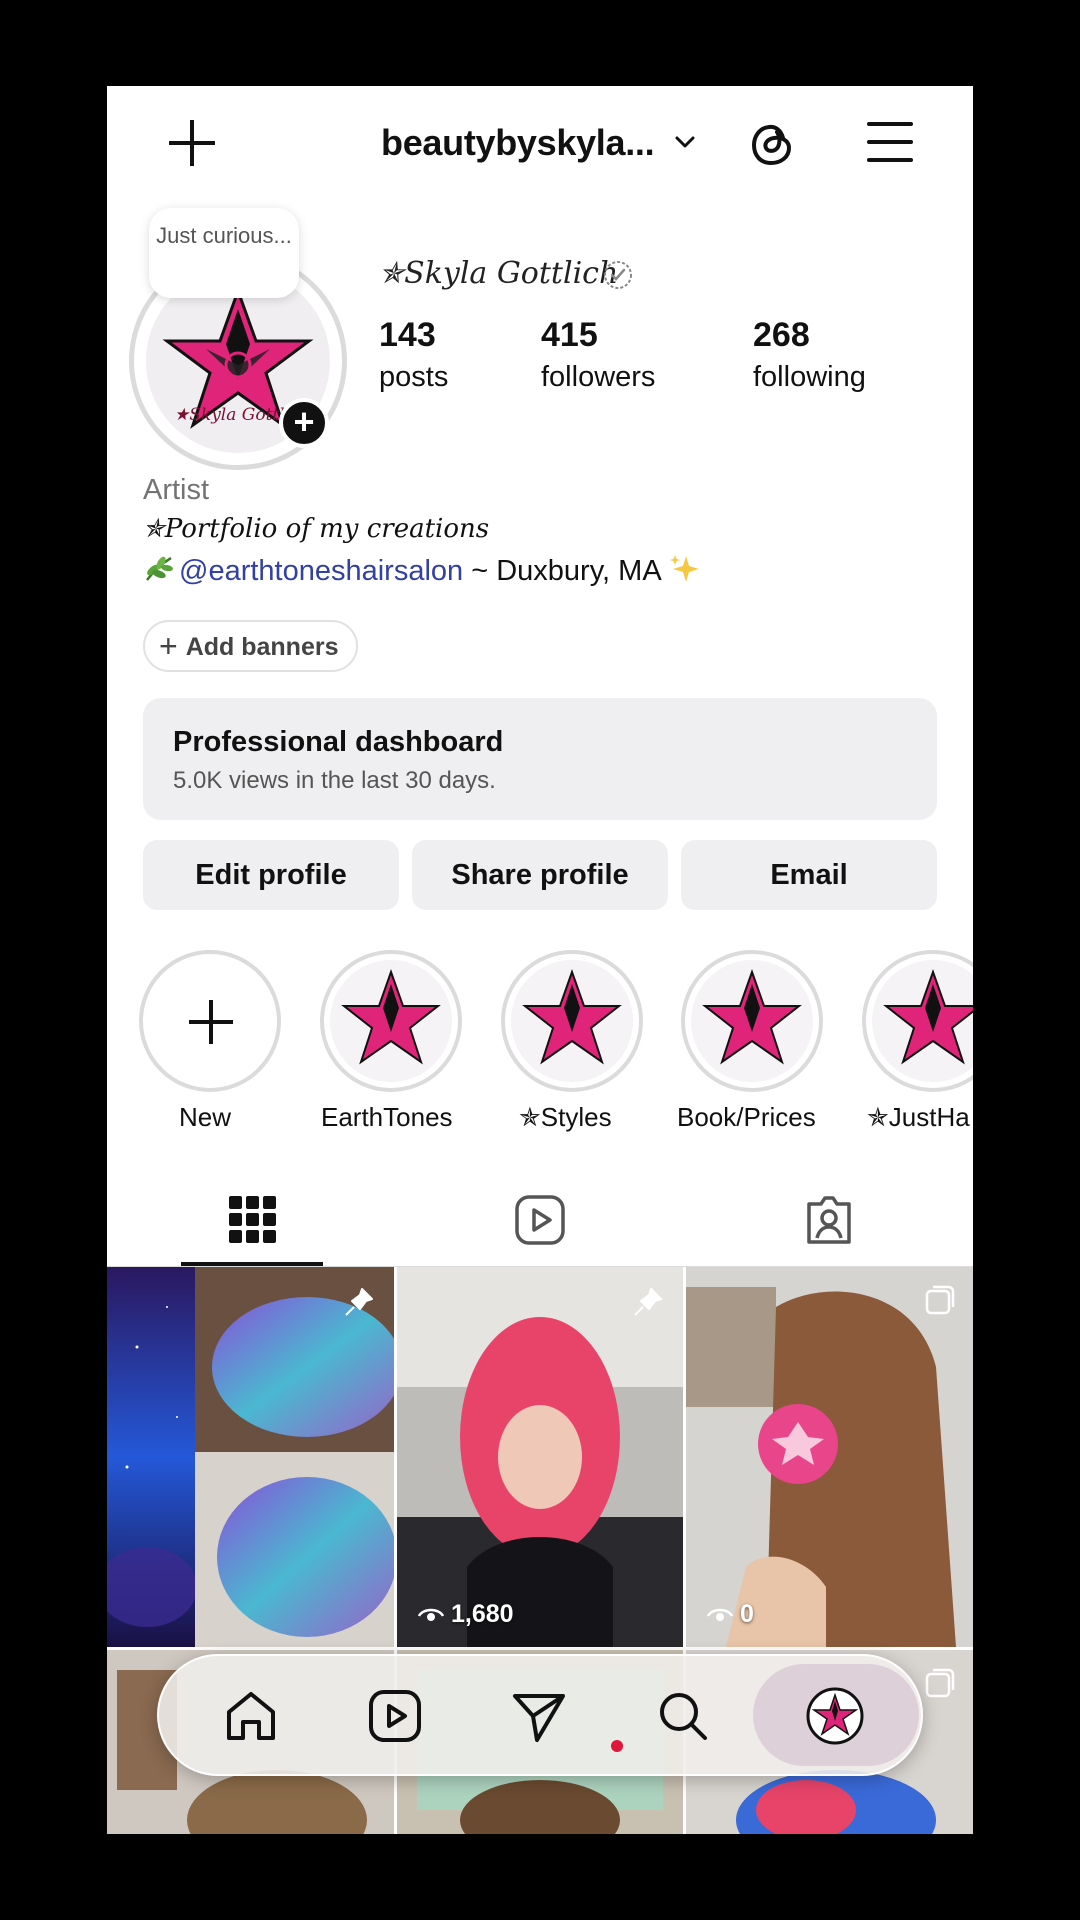 This screenshot has width=1080, height=1920. I want to click on view-count: 1,680, so click(465, 1614).